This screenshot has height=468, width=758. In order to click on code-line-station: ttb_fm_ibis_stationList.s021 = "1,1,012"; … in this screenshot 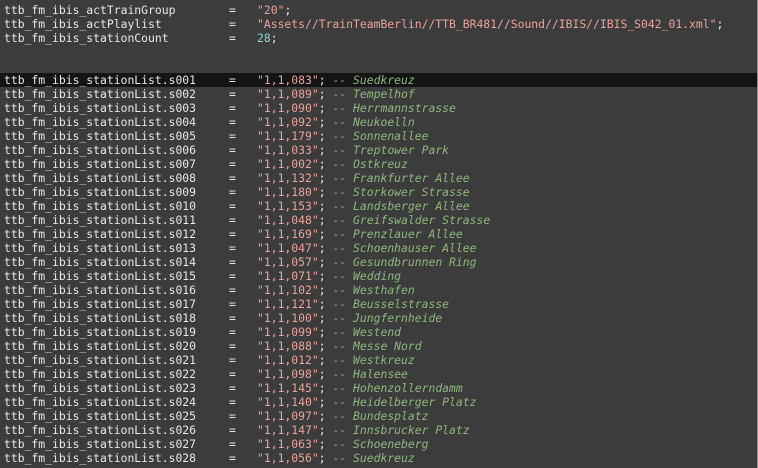, I will do `click(379, 360)`.